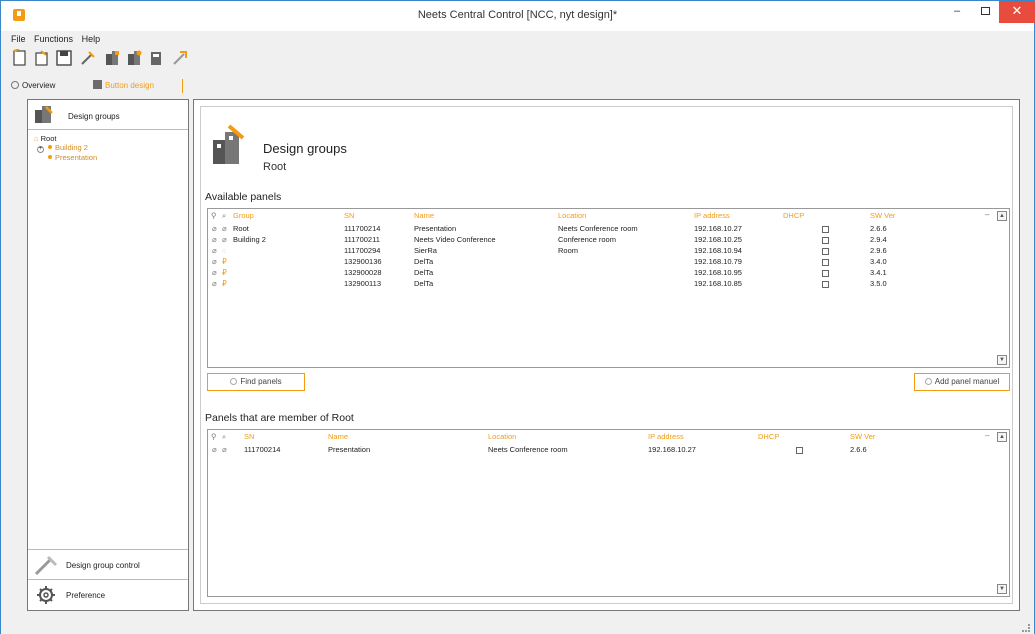  What do you see at coordinates (40, 149) in the screenshot?
I see `expand-icon: +` at bounding box center [40, 149].